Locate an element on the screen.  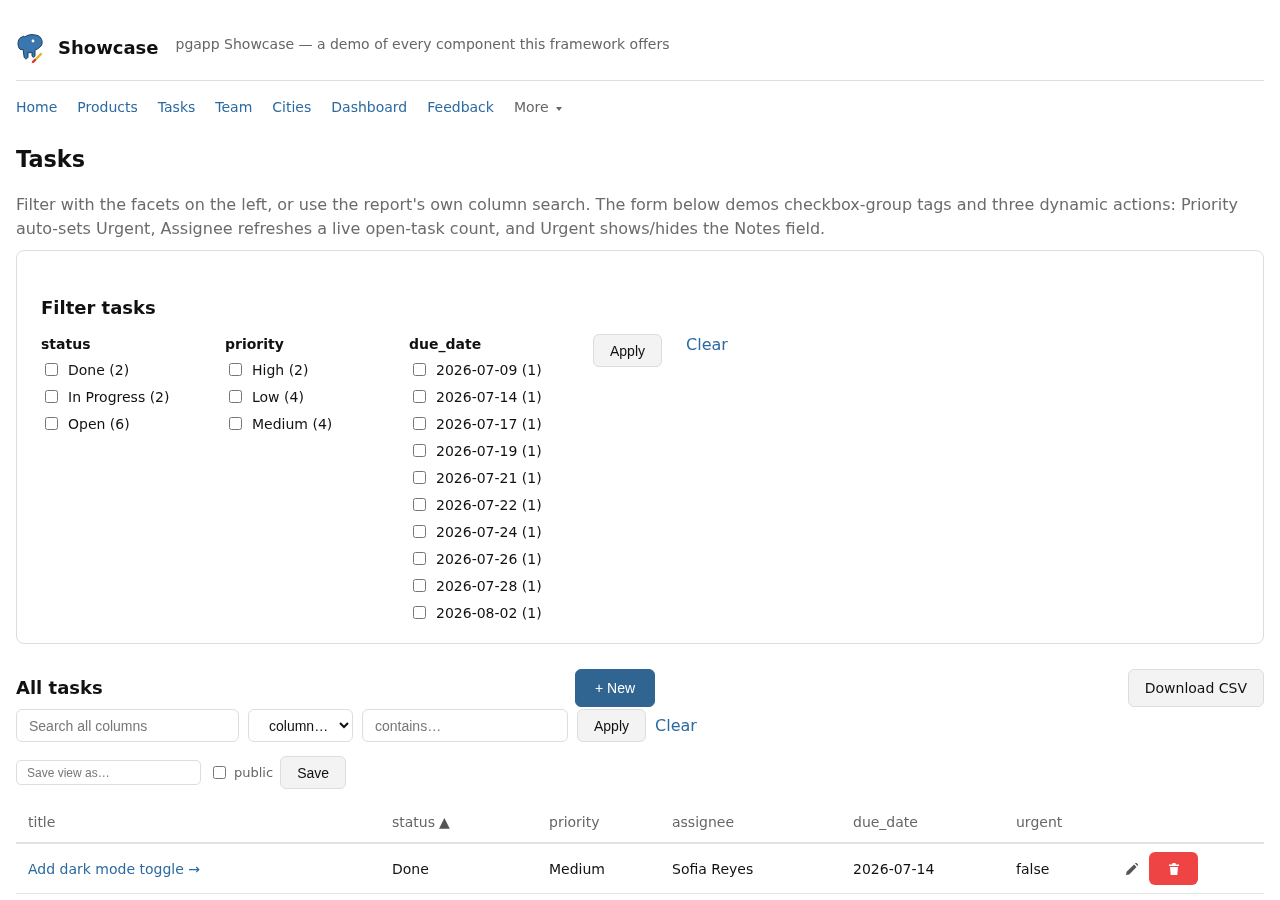
checkbox-label: In Progress (2) is located at coordinates (119, 397).